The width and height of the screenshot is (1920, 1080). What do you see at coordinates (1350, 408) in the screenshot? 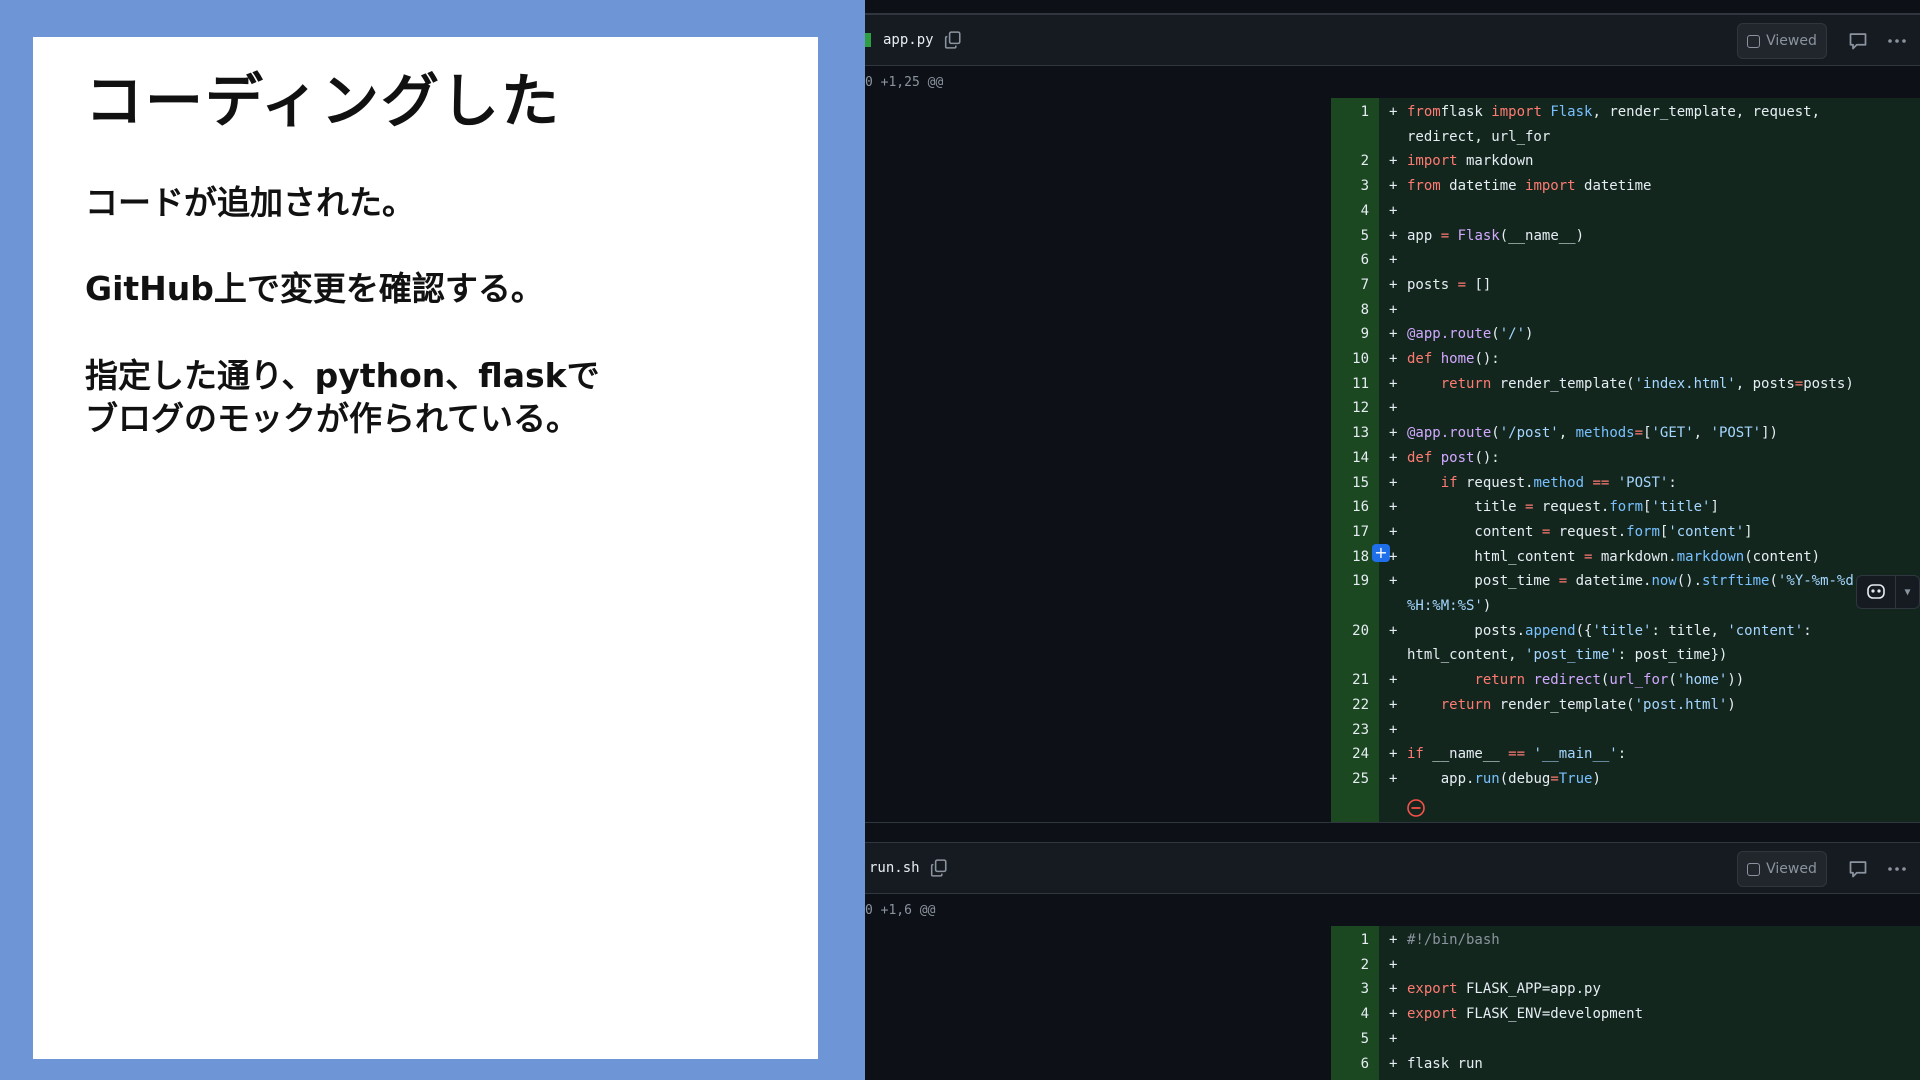
I see `line-number: 12` at bounding box center [1350, 408].